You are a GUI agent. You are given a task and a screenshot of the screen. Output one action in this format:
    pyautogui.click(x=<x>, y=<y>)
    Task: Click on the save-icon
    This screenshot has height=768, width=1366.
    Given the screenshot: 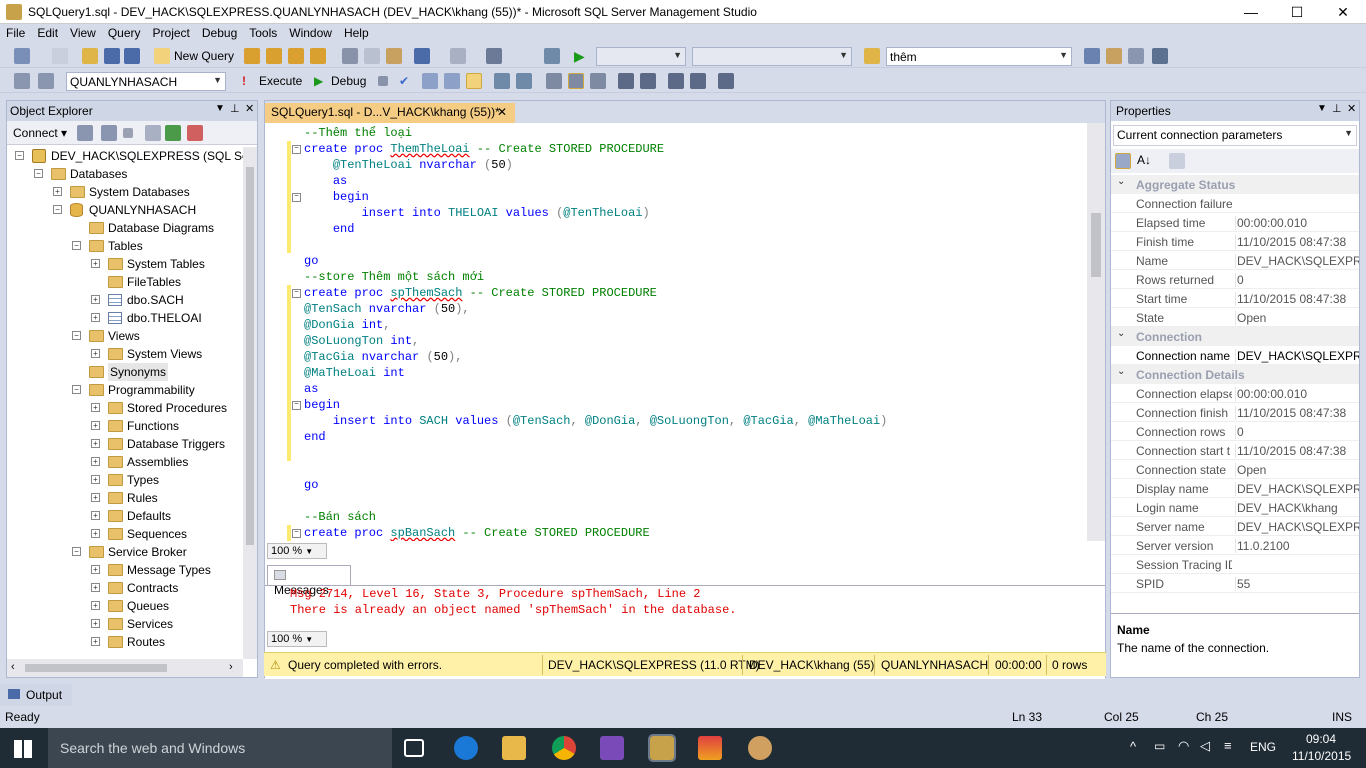 What is the action you would take?
    pyautogui.click(x=112, y=56)
    